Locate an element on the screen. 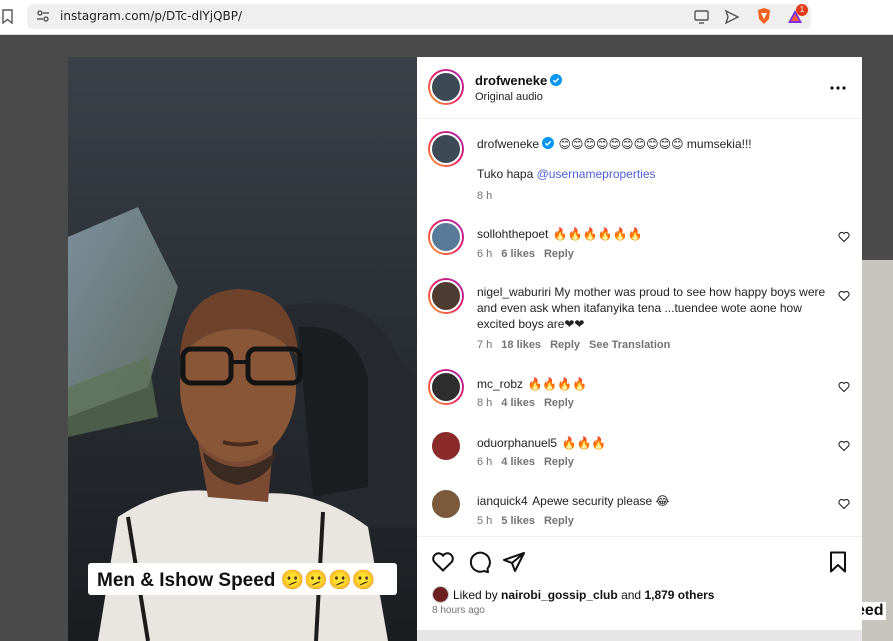 This screenshot has width=893, height=641. liked-by-and: and is located at coordinates (631, 595).